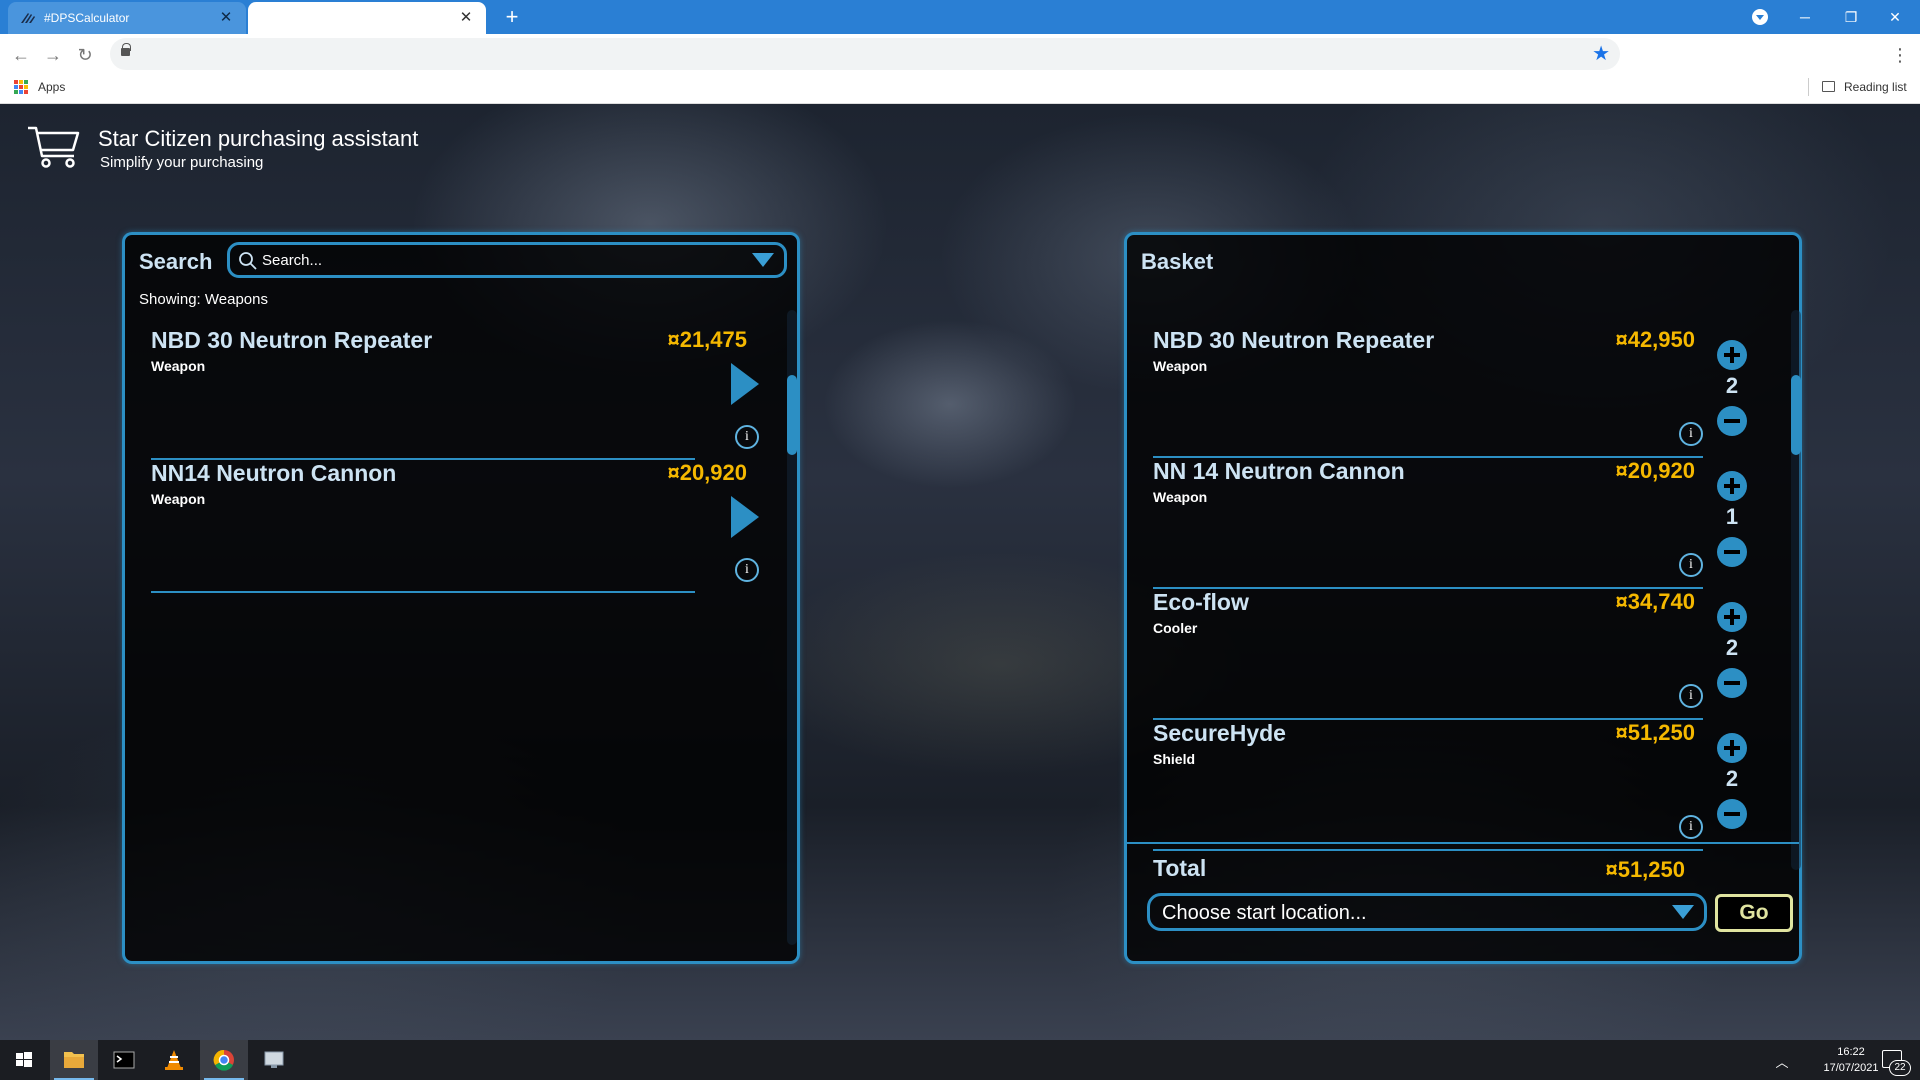 This screenshot has width=1920, height=1080. What do you see at coordinates (53, 55) in the screenshot?
I see `forward-icon: →` at bounding box center [53, 55].